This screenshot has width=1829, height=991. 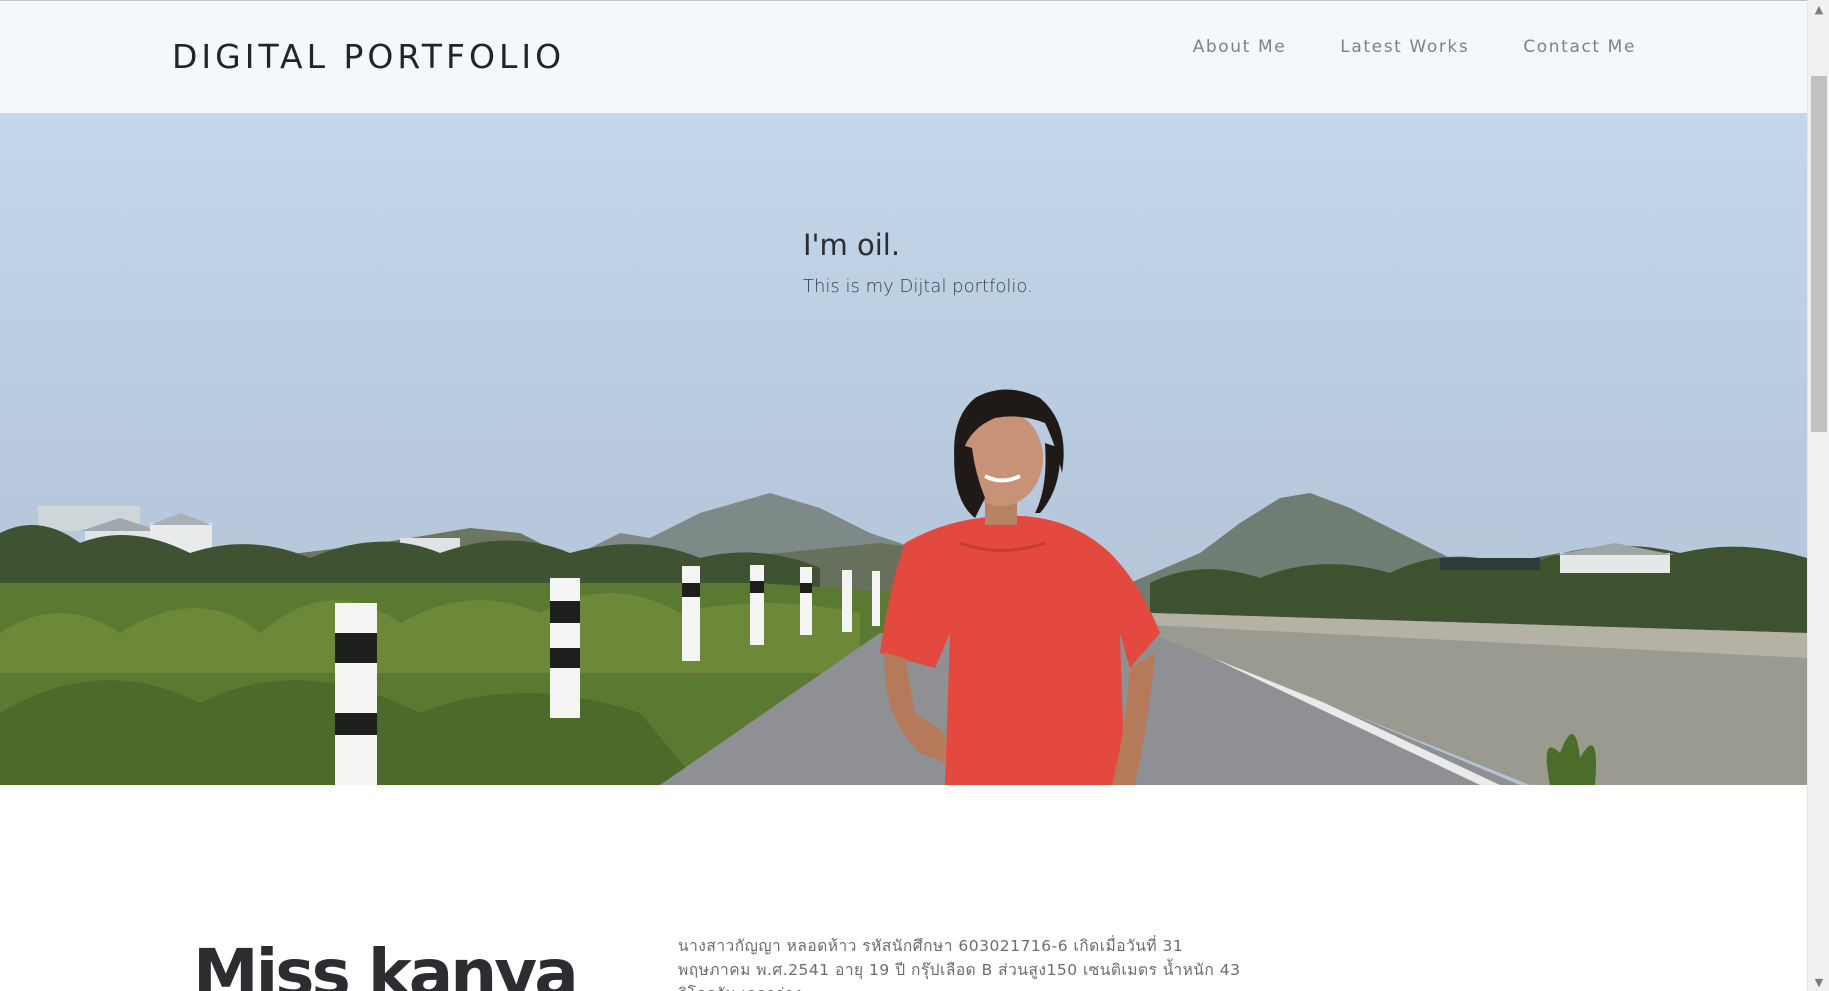 What do you see at coordinates (368, 56) in the screenshot?
I see `site-brand: DIGITAL PORTFOLIO` at bounding box center [368, 56].